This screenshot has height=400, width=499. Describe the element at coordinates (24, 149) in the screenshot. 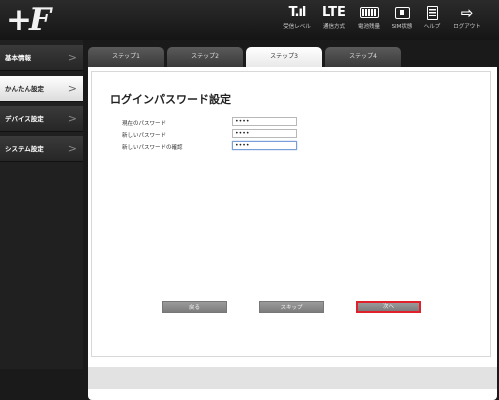

I see `sidebar-item-label: システム設定` at that location.